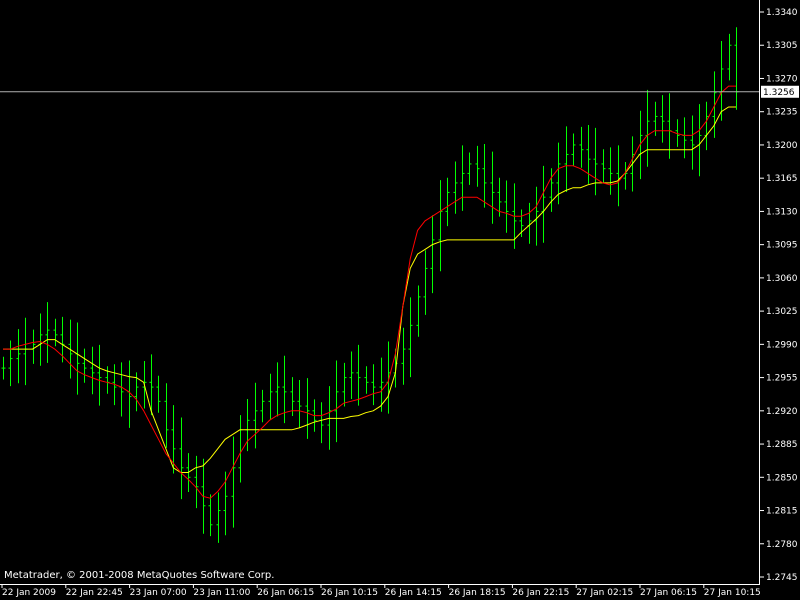 The image size is (800, 600). What do you see at coordinates (668, 593) in the screenshot?
I see `x-tick-label: 27 Jan 06:15` at bounding box center [668, 593].